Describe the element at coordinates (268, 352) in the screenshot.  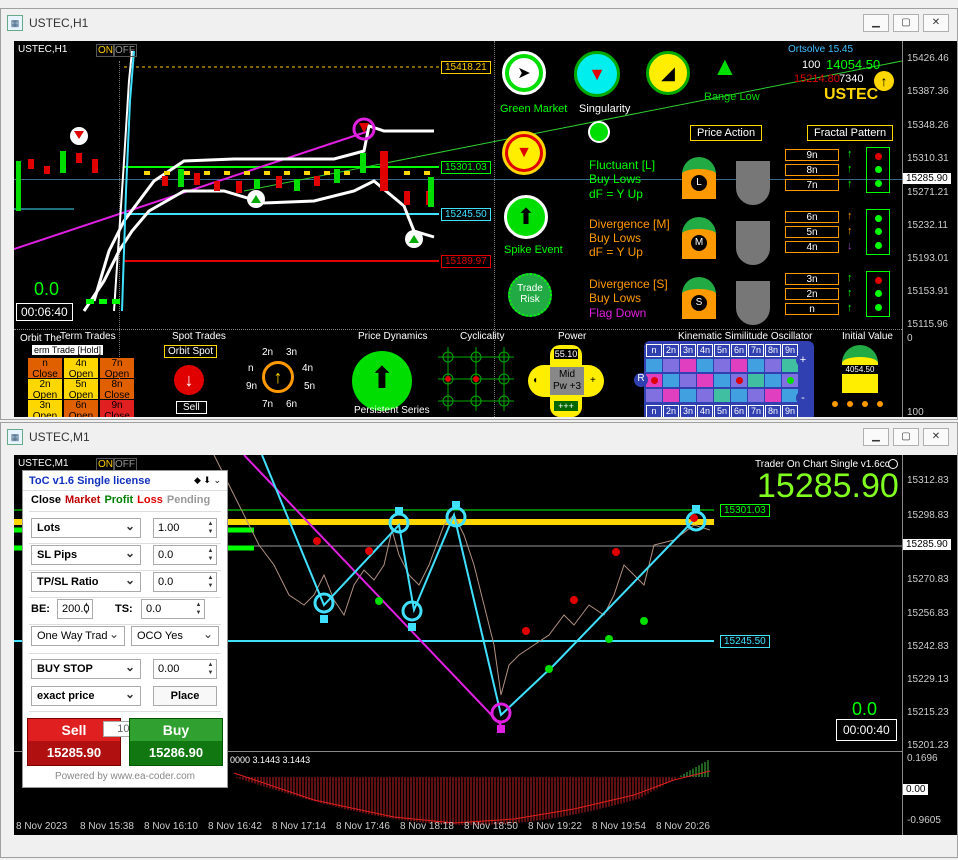
I see `dial-label: 2n` at that location.